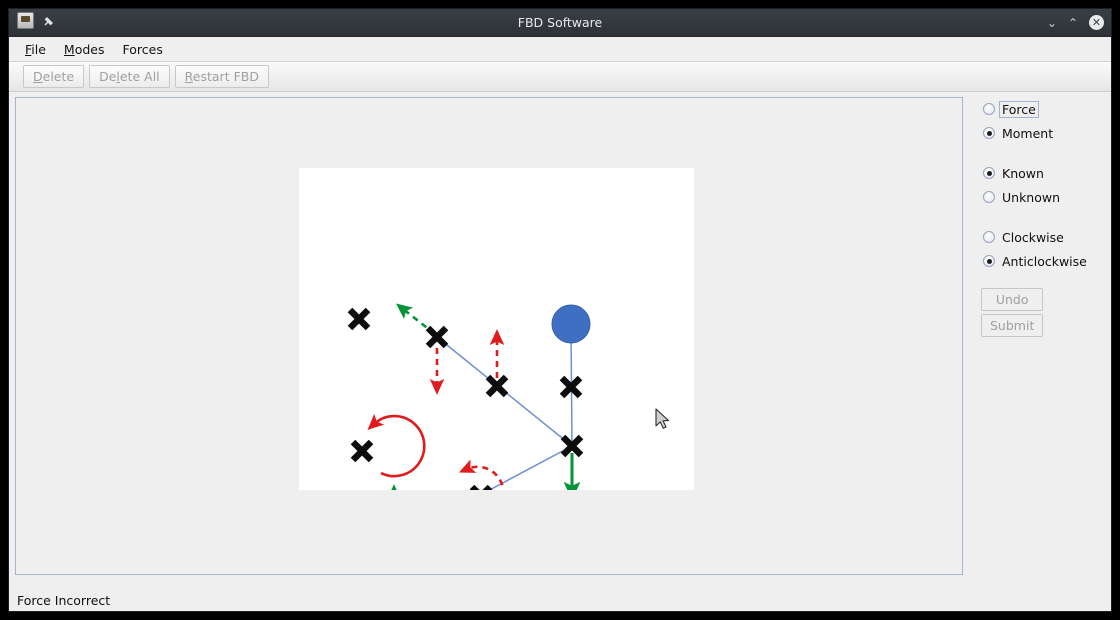  I want to click on window-controls: ⌄ ⌃ ✕, so click(1075, 22).